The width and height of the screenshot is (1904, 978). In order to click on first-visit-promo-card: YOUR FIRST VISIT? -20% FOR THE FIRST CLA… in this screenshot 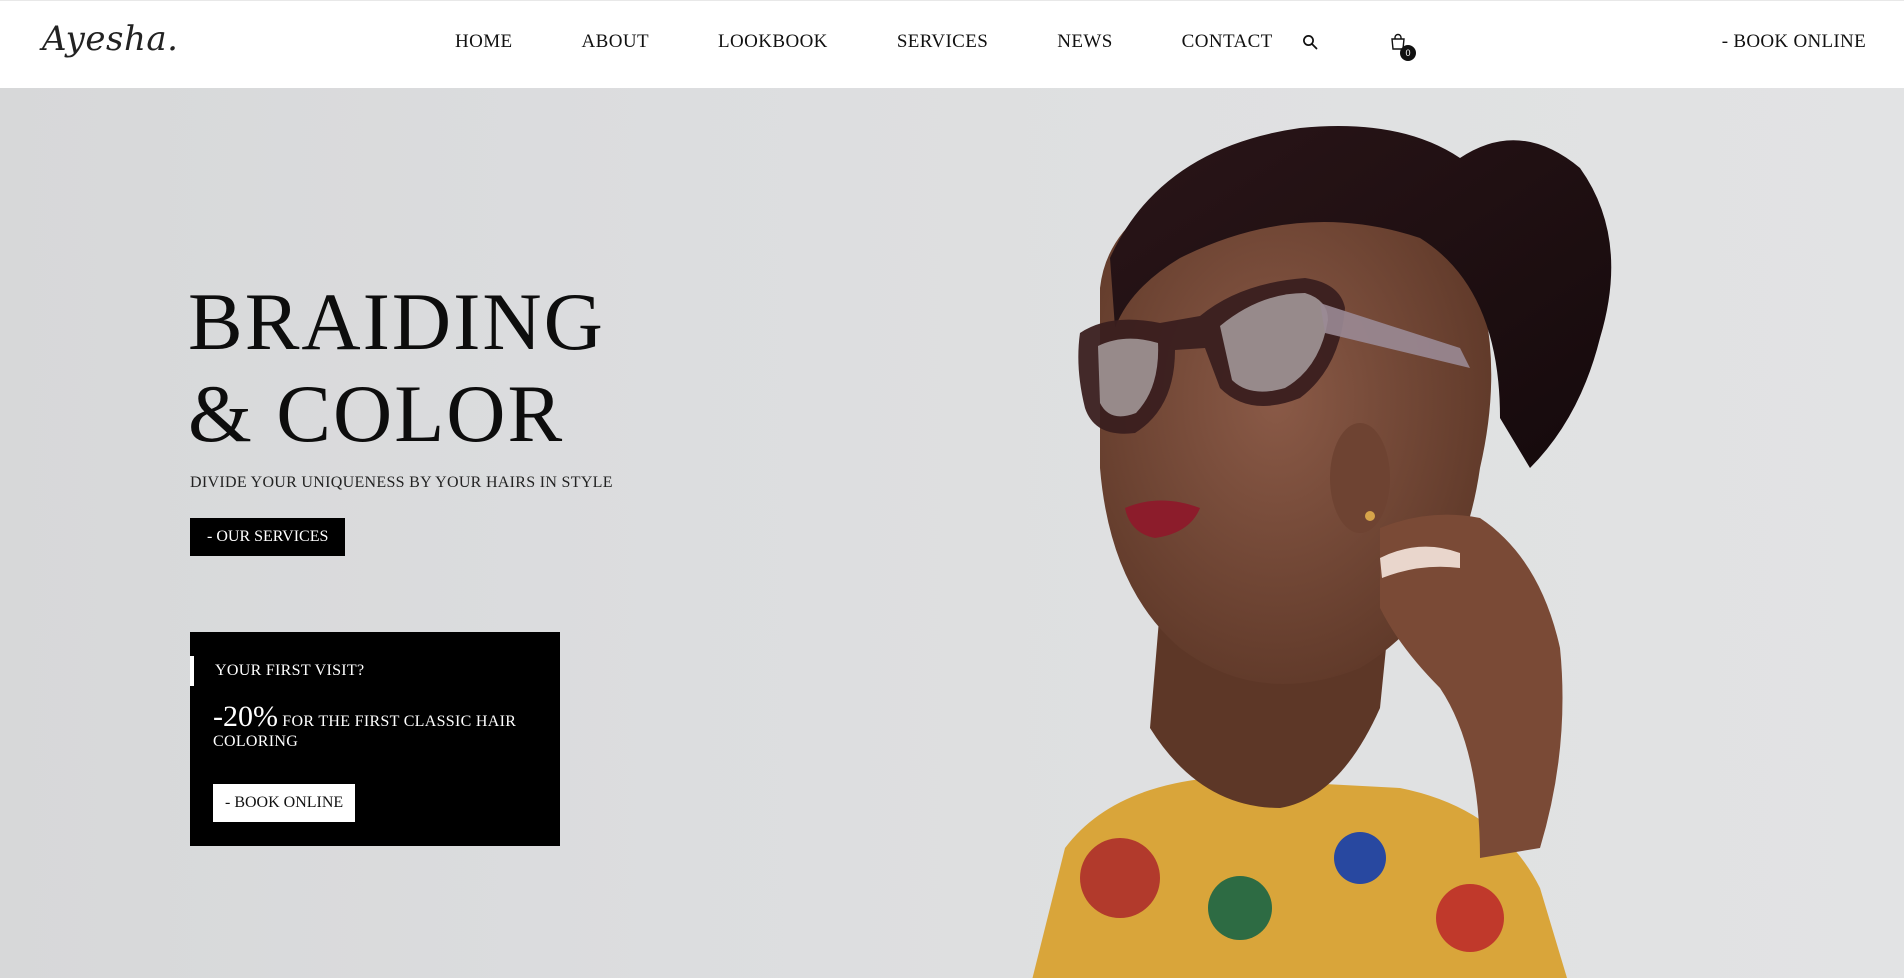, I will do `click(375, 739)`.